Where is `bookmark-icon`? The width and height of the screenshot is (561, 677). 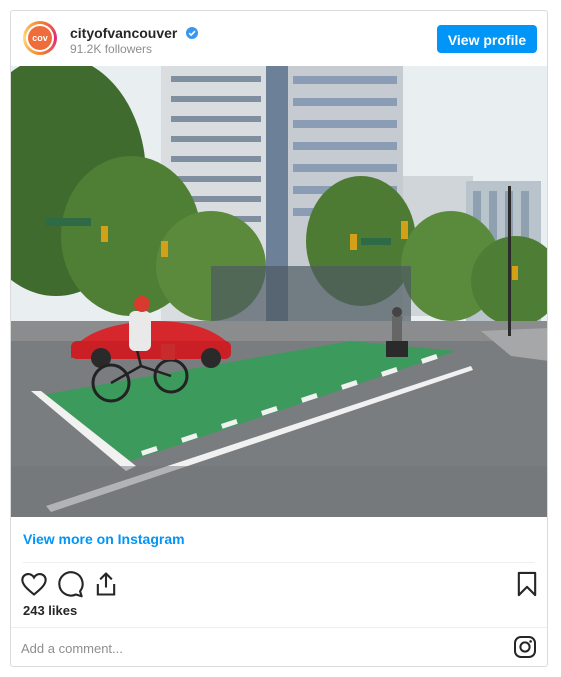 bookmark-icon is located at coordinates (527, 584).